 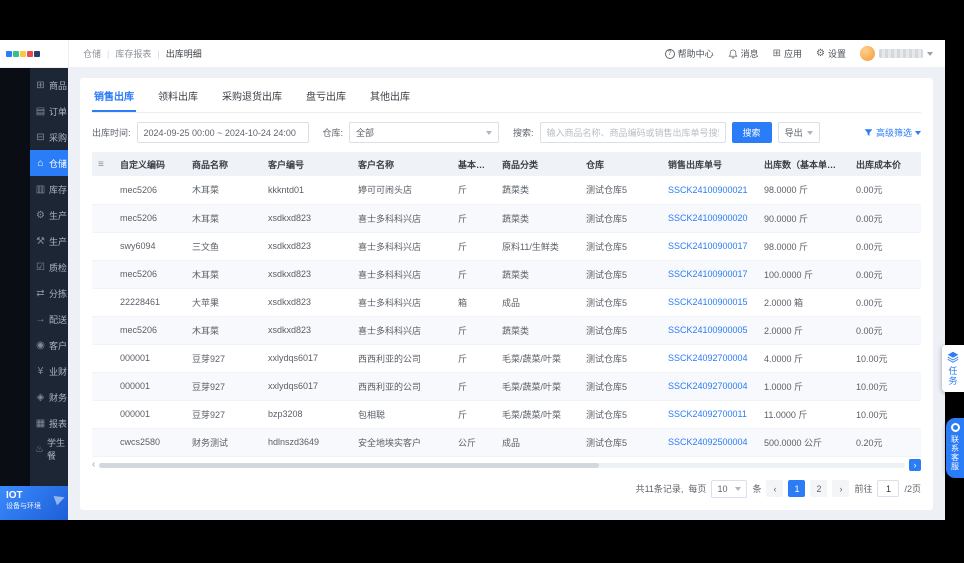 What do you see at coordinates (710, 442) in the screenshot?
I see `outbound-order-link: SSCK24092500004` at bounding box center [710, 442].